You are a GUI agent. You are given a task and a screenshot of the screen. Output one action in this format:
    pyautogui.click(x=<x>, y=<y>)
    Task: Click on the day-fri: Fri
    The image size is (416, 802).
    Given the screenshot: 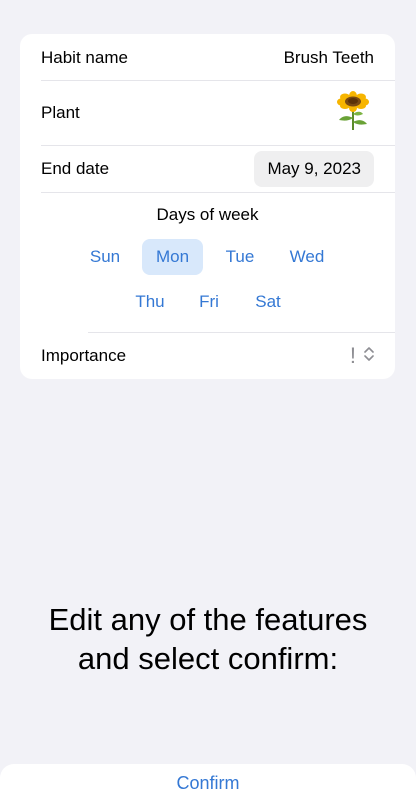 What is the action you would take?
    pyautogui.click(x=209, y=302)
    